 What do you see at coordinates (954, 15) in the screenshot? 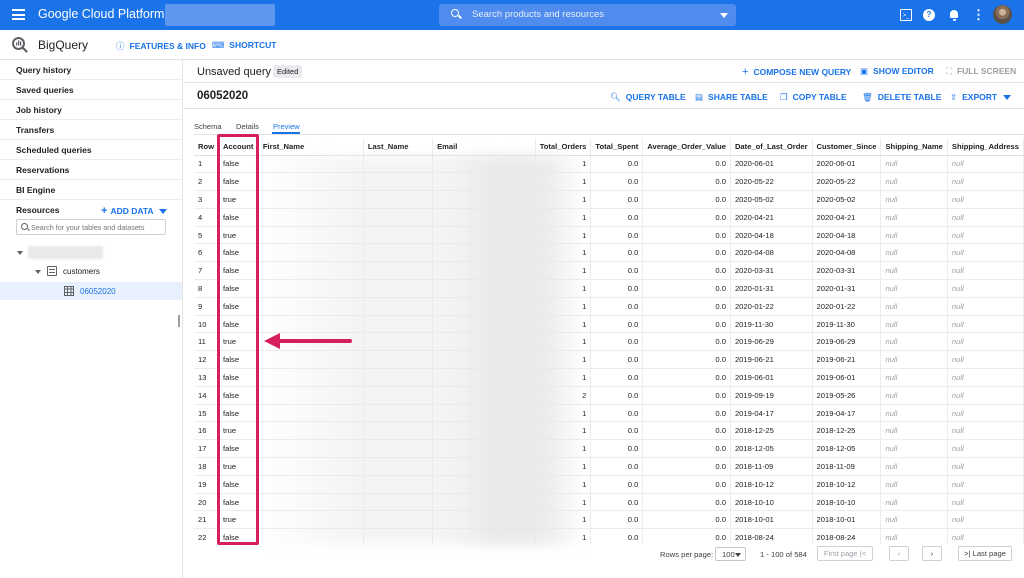
I see `notifications-icon` at bounding box center [954, 15].